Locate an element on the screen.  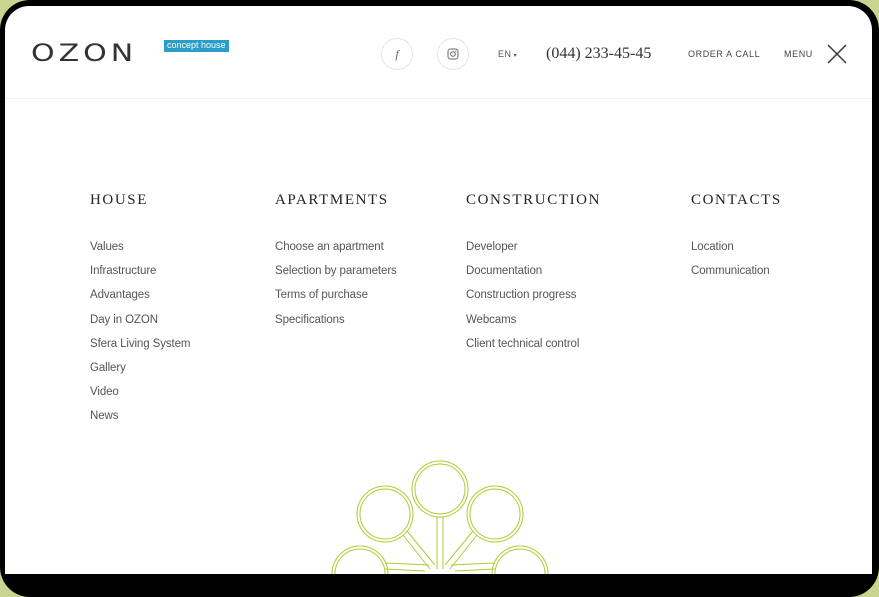
menu-link: Webcams is located at coordinates (533, 320).